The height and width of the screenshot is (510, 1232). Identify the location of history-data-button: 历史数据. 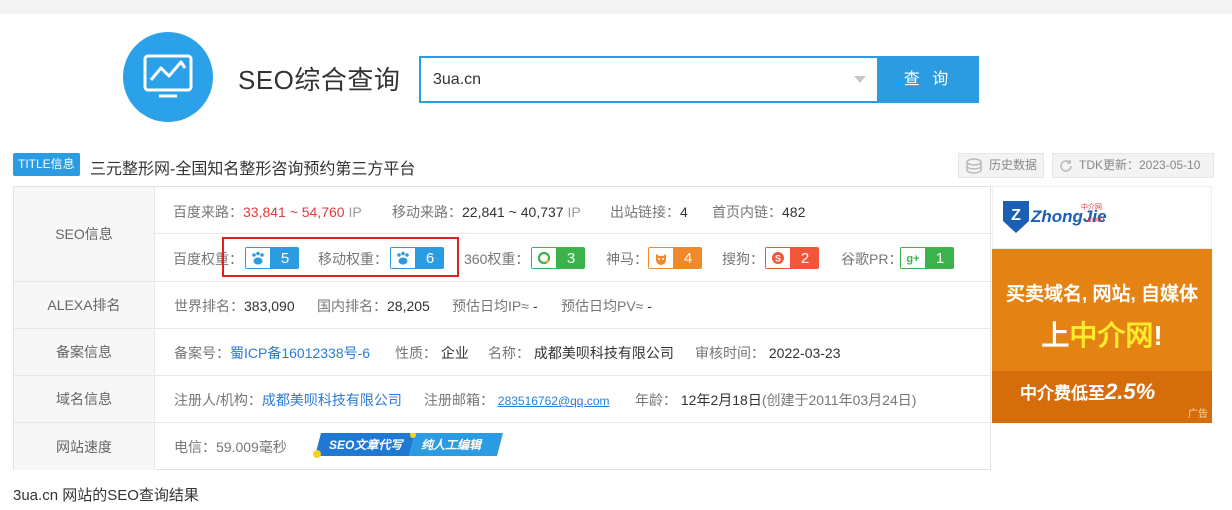
(1001, 165).